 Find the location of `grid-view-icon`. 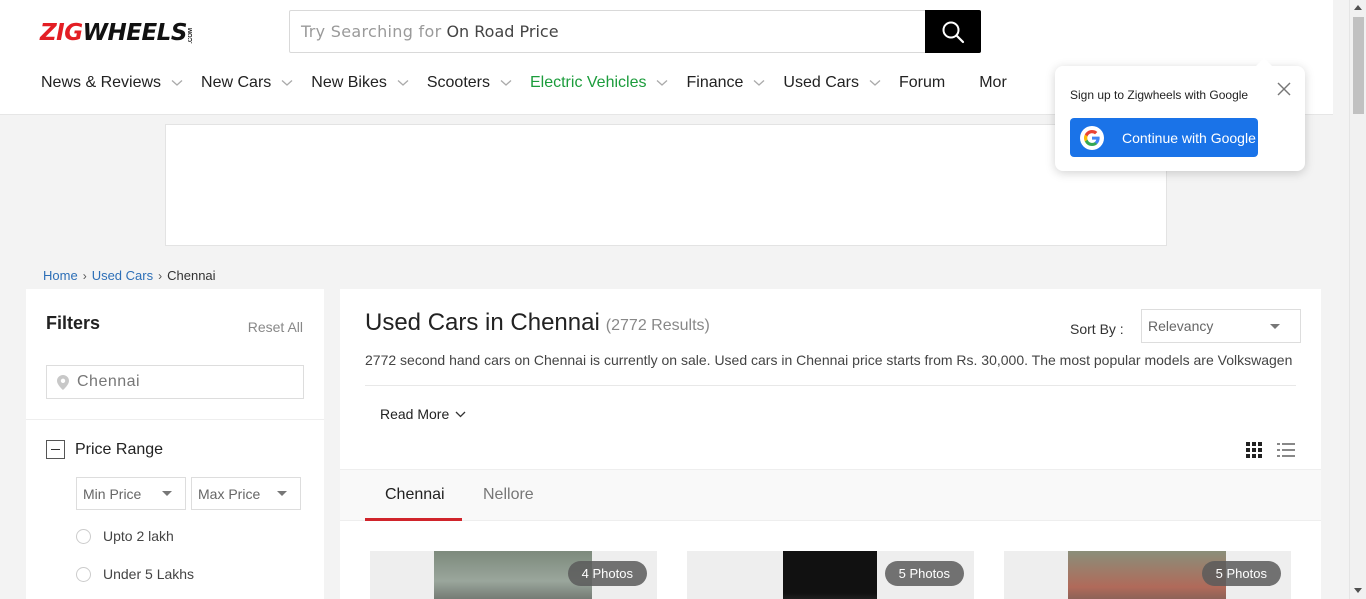

grid-view-icon is located at coordinates (1254, 450).